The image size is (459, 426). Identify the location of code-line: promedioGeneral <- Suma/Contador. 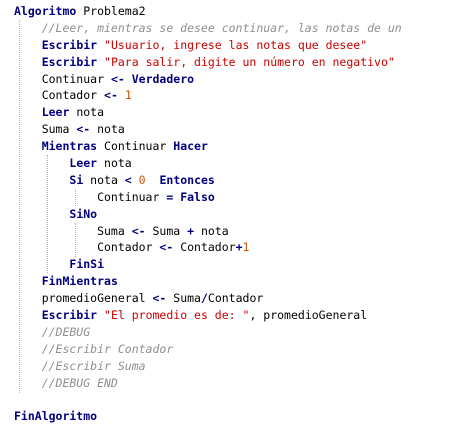
(208, 298).